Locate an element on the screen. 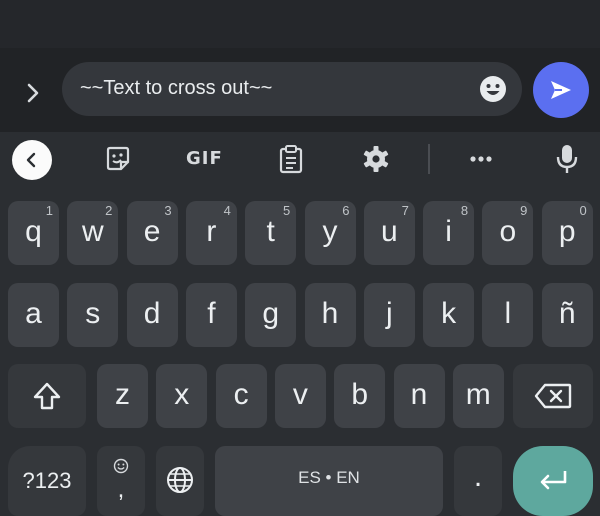  key-label: o is located at coordinates (508, 231).